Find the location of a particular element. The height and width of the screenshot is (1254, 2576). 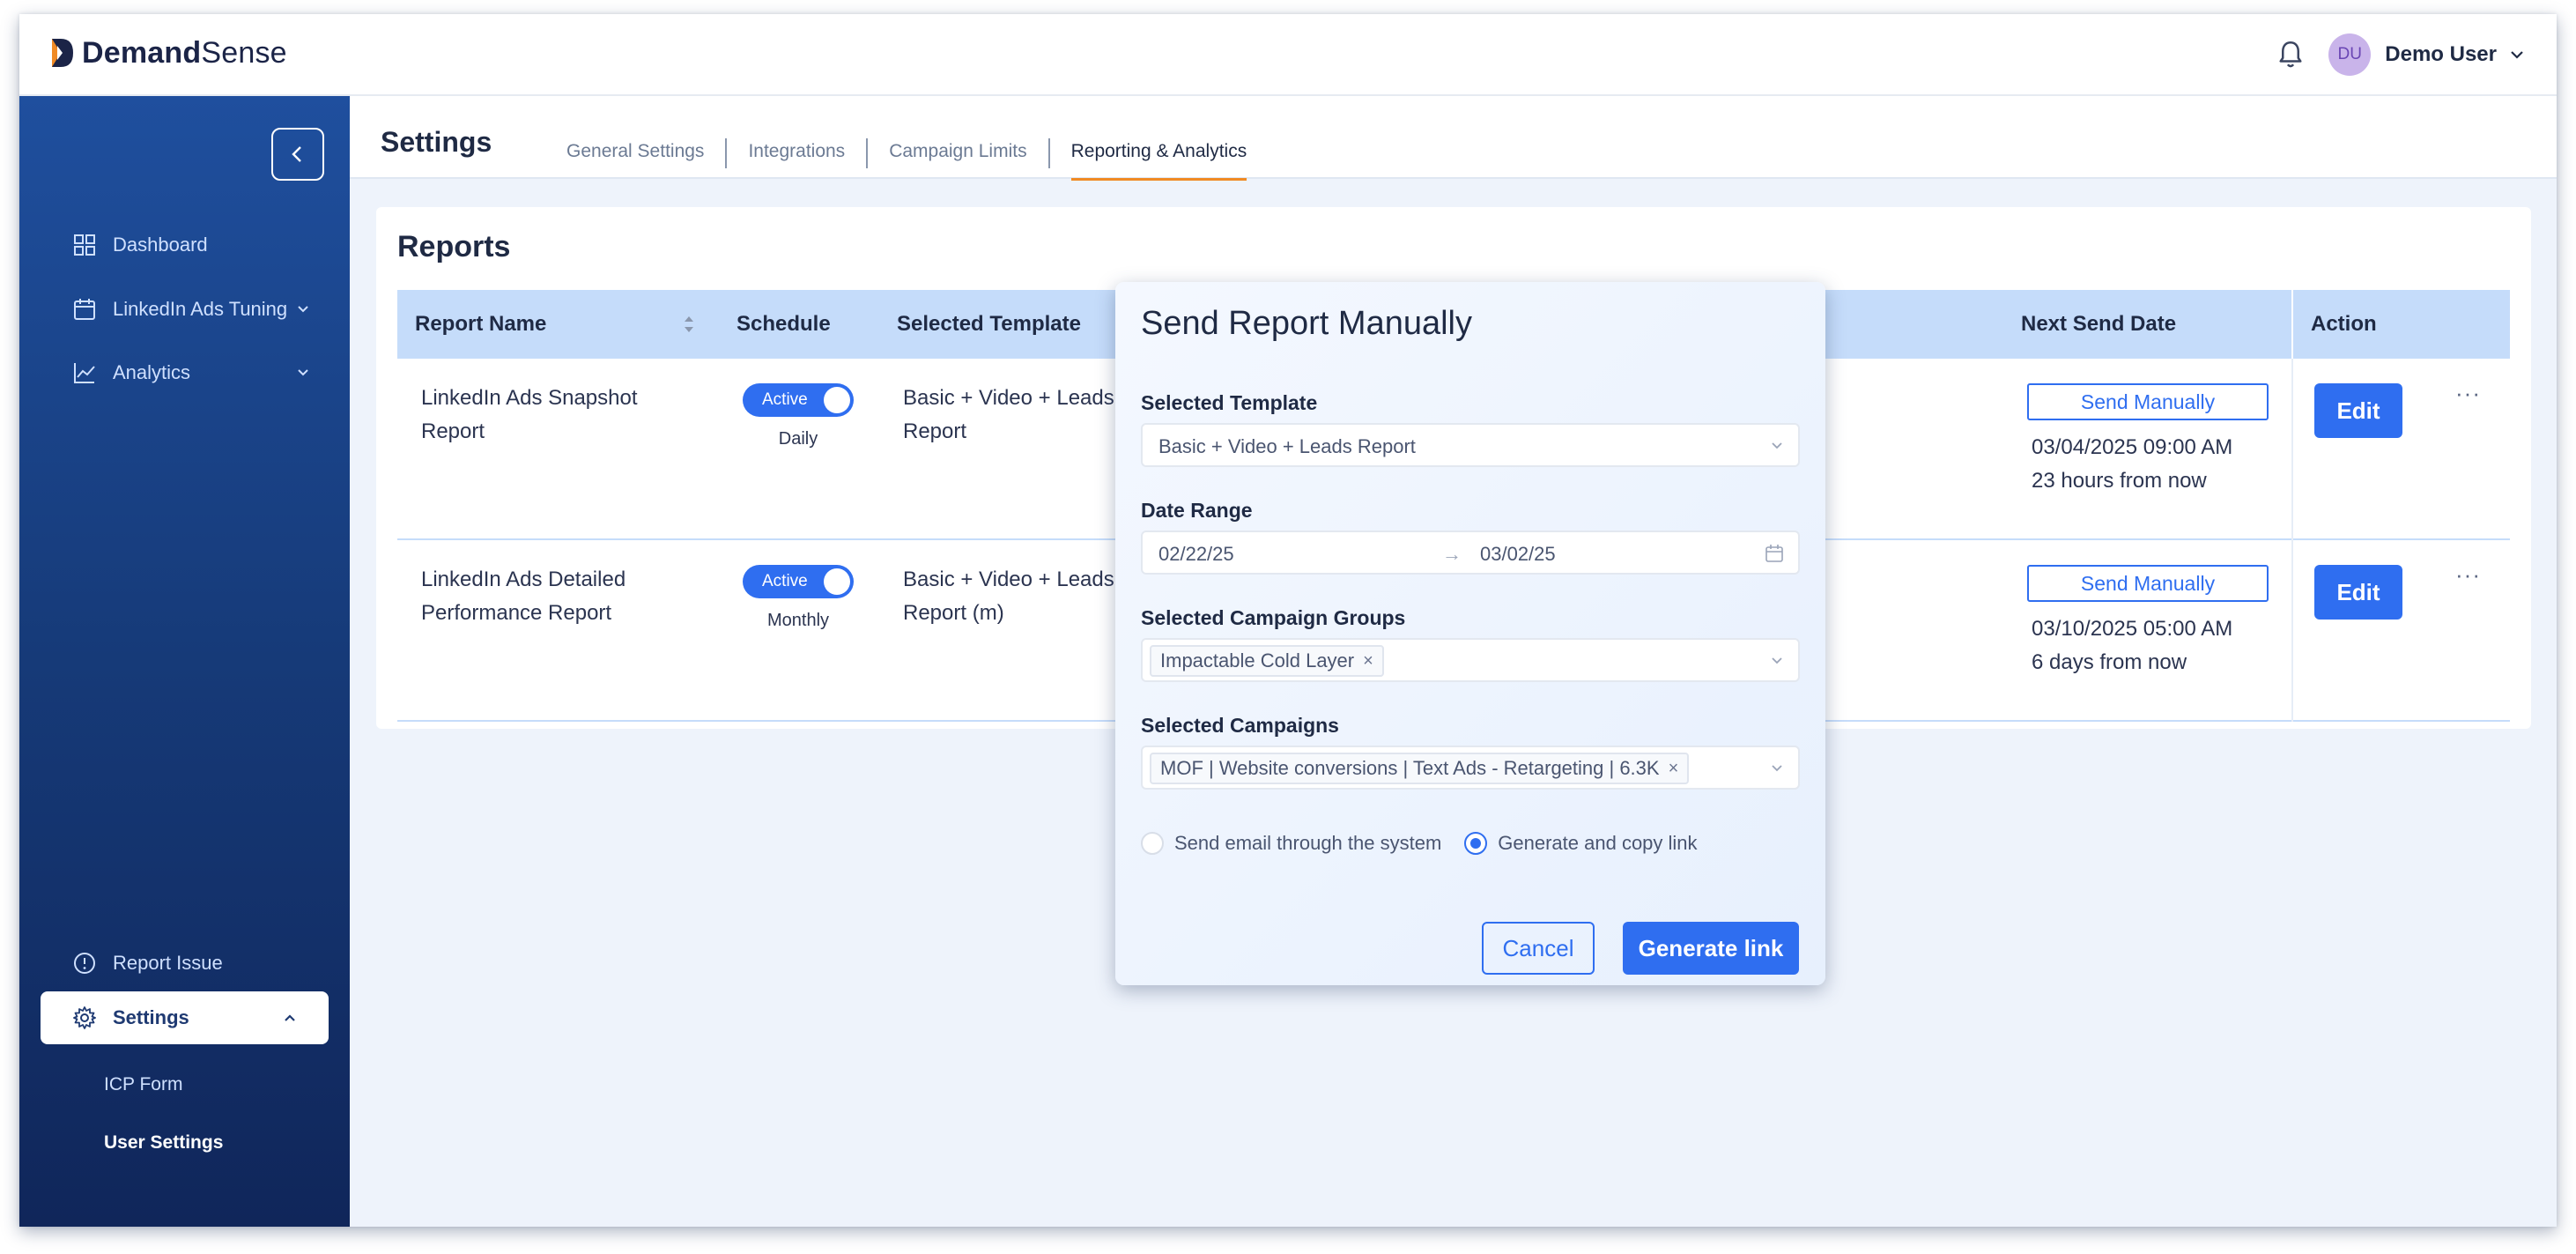

sidebar-subitem-user-settings: User Settings is located at coordinates (164, 1143).